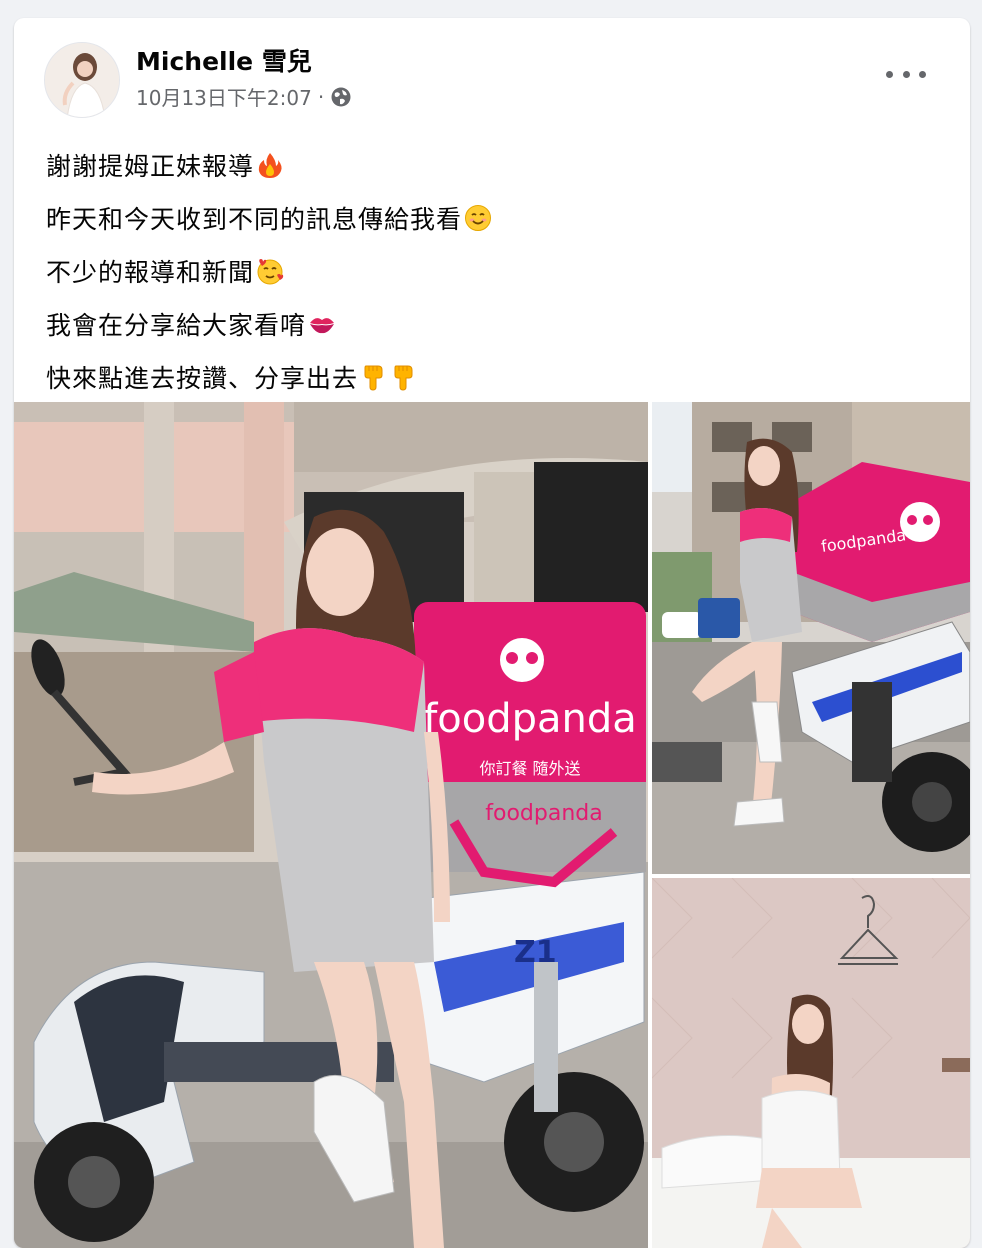  I want to click on post-line-text: 昨天和今天收到不同的訊息傳給我看, so click(254, 219).